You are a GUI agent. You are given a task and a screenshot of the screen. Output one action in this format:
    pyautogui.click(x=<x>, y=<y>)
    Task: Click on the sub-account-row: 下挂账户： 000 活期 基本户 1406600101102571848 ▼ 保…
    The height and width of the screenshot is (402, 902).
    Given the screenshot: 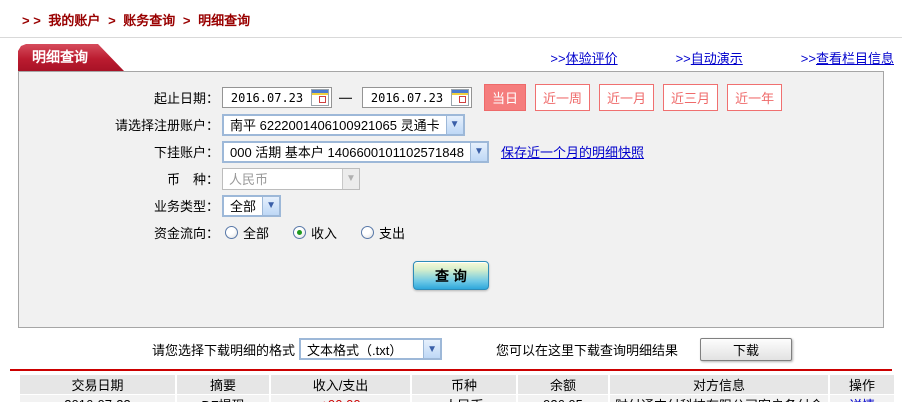 What is the action you would take?
    pyautogui.click(x=451, y=151)
    